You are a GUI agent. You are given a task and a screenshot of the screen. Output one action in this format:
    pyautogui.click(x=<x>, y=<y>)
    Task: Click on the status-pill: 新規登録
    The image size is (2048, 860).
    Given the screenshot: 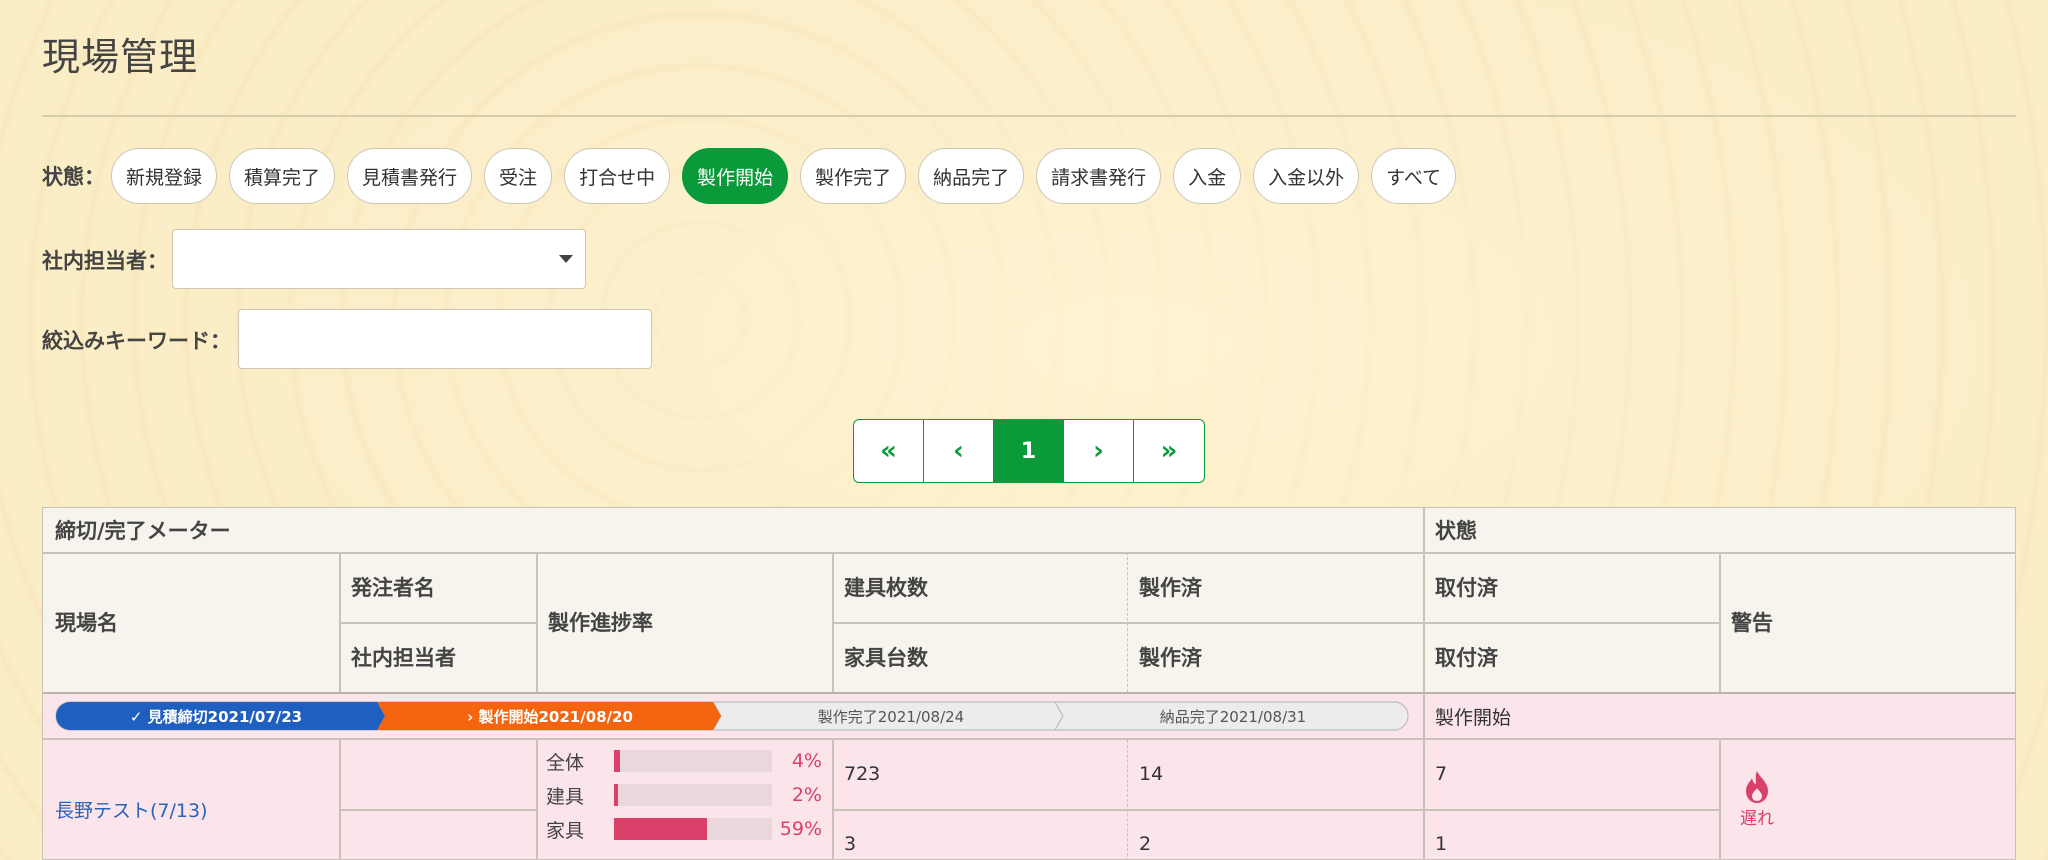 What is the action you would take?
    pyautogui.click(x=164, y=176)
    